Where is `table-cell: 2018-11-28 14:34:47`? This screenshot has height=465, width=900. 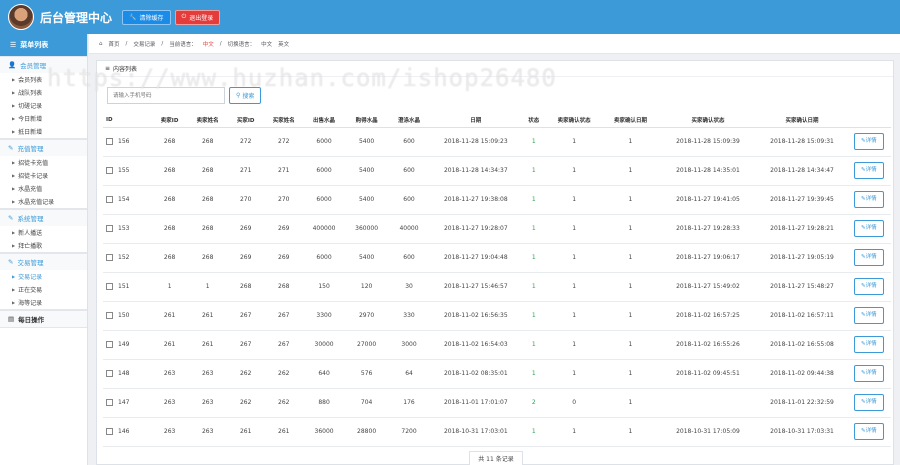
table-cell: 2018-11-28 14:34:47 is located at coordinates (802, 171).